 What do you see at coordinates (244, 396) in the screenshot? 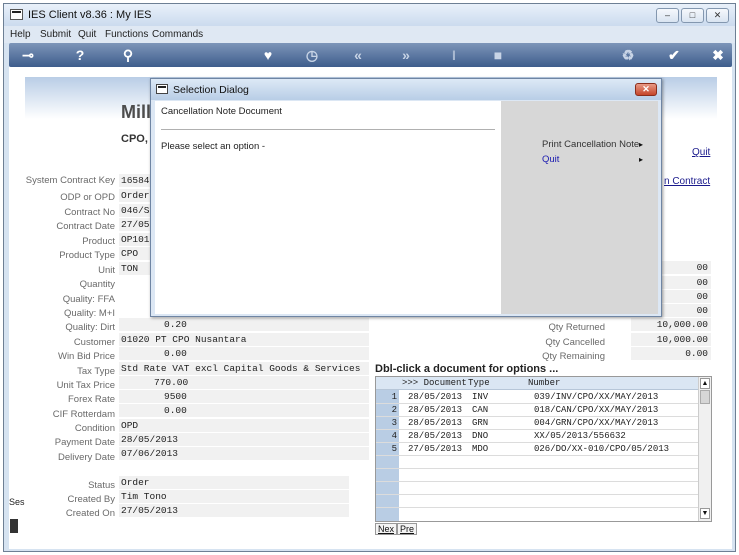
I see `field-value: 9500` at bounding box center [244, 396].